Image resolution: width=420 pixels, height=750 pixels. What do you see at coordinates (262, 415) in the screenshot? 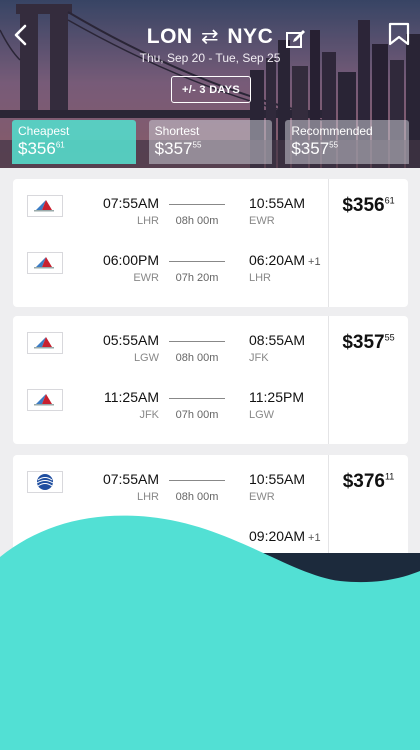
I see `arrival-airport: LGW` at bounding box center [262, 415].